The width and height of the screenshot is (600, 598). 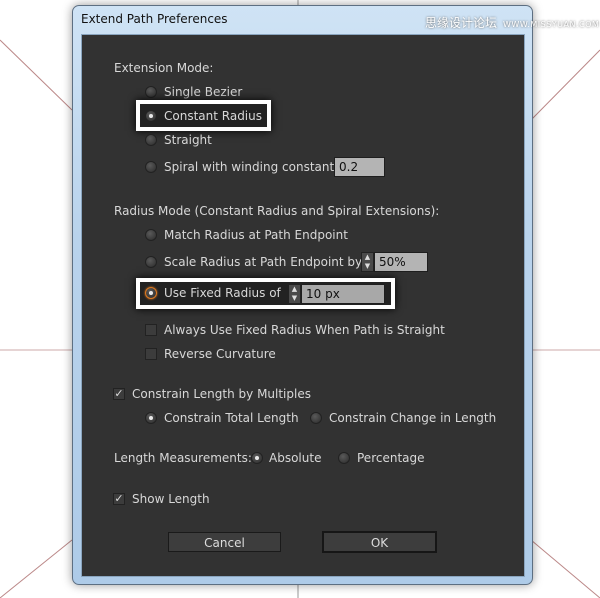 What do you see at coordinates (151, 235) in the screenshot?
I see `radio-match-radius` at bounding box center [151, 235].